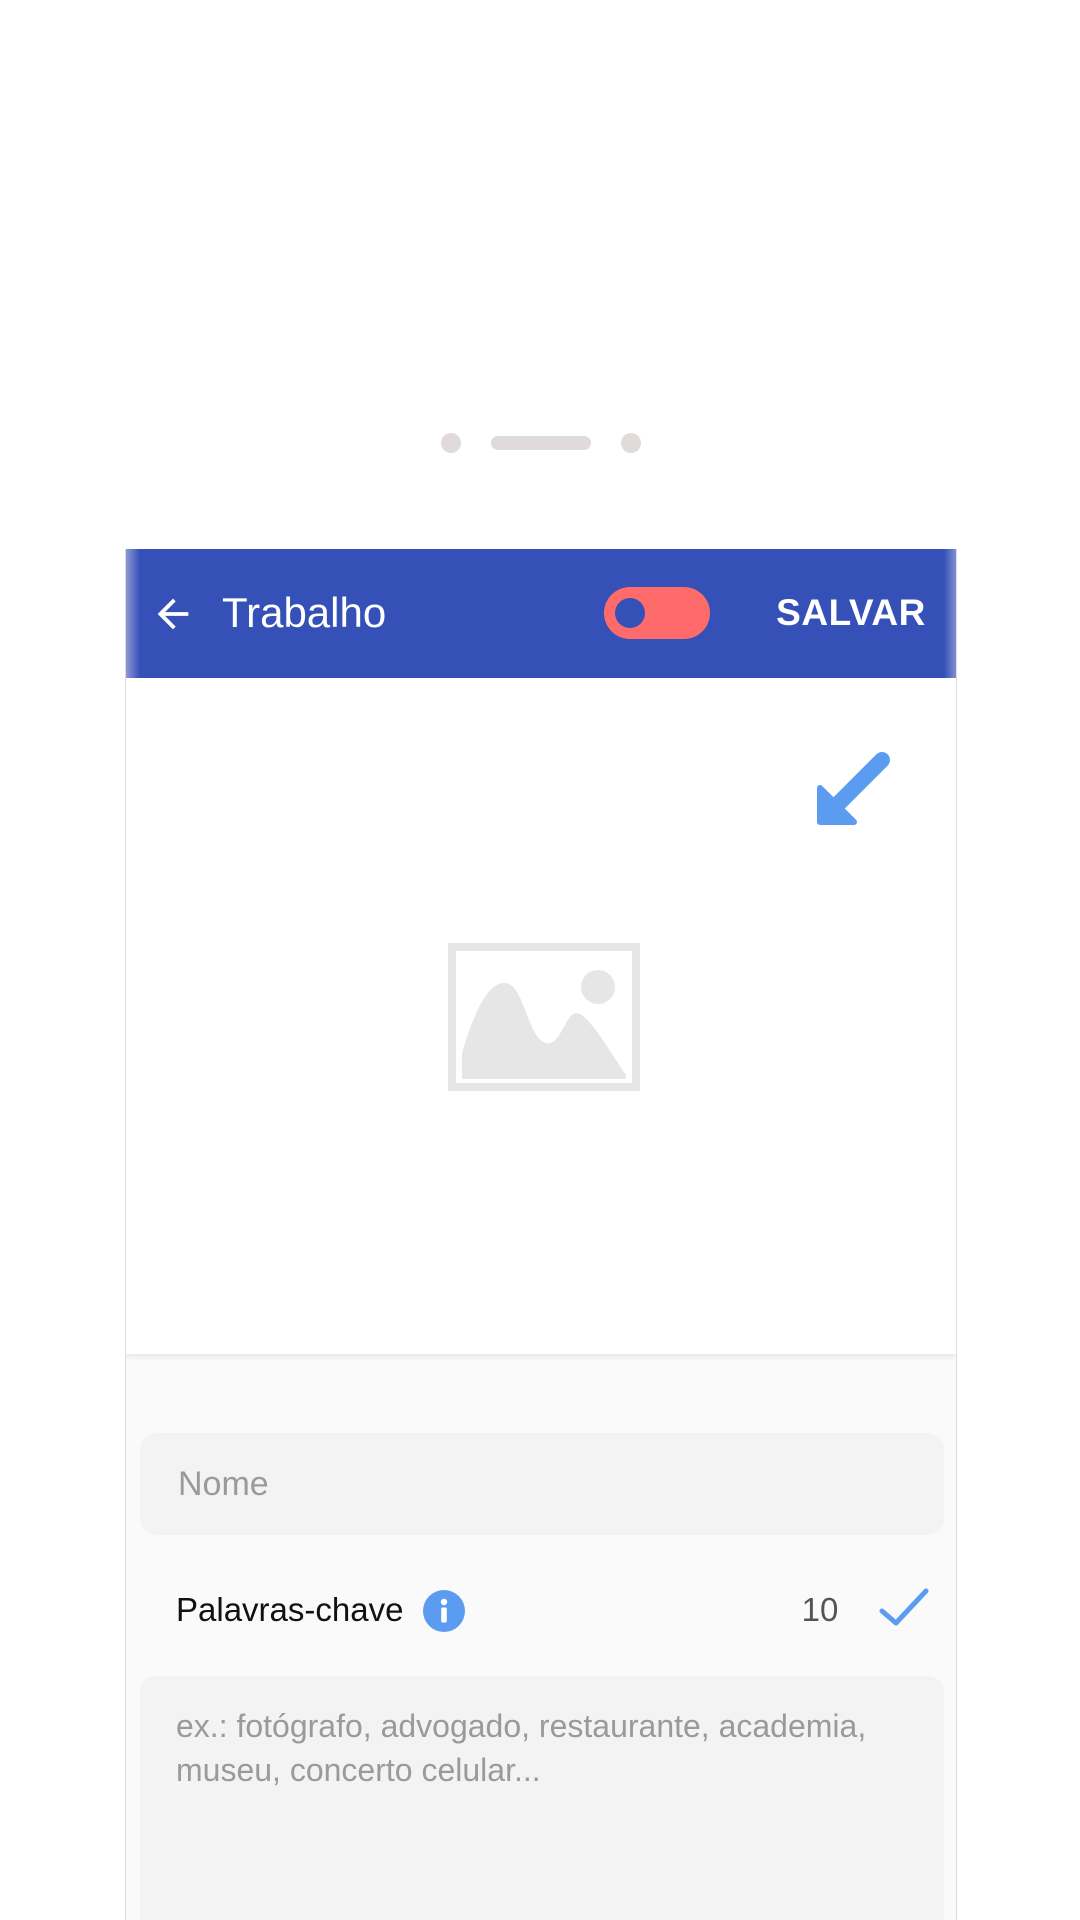 The width and height of the screenshot is (1080, 1920). What do you see at coordinates (544, 1017) in the screenshot?
I see `image-placeholder-icon` at bounding box center [544, 1017].